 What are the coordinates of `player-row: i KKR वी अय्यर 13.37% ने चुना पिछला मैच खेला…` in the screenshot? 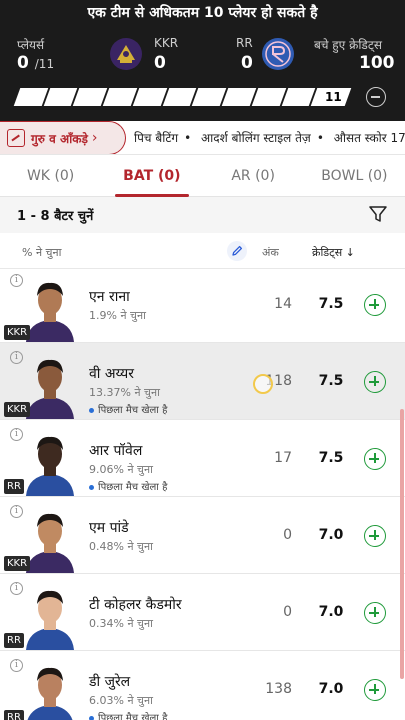 It's located at (202, 381).